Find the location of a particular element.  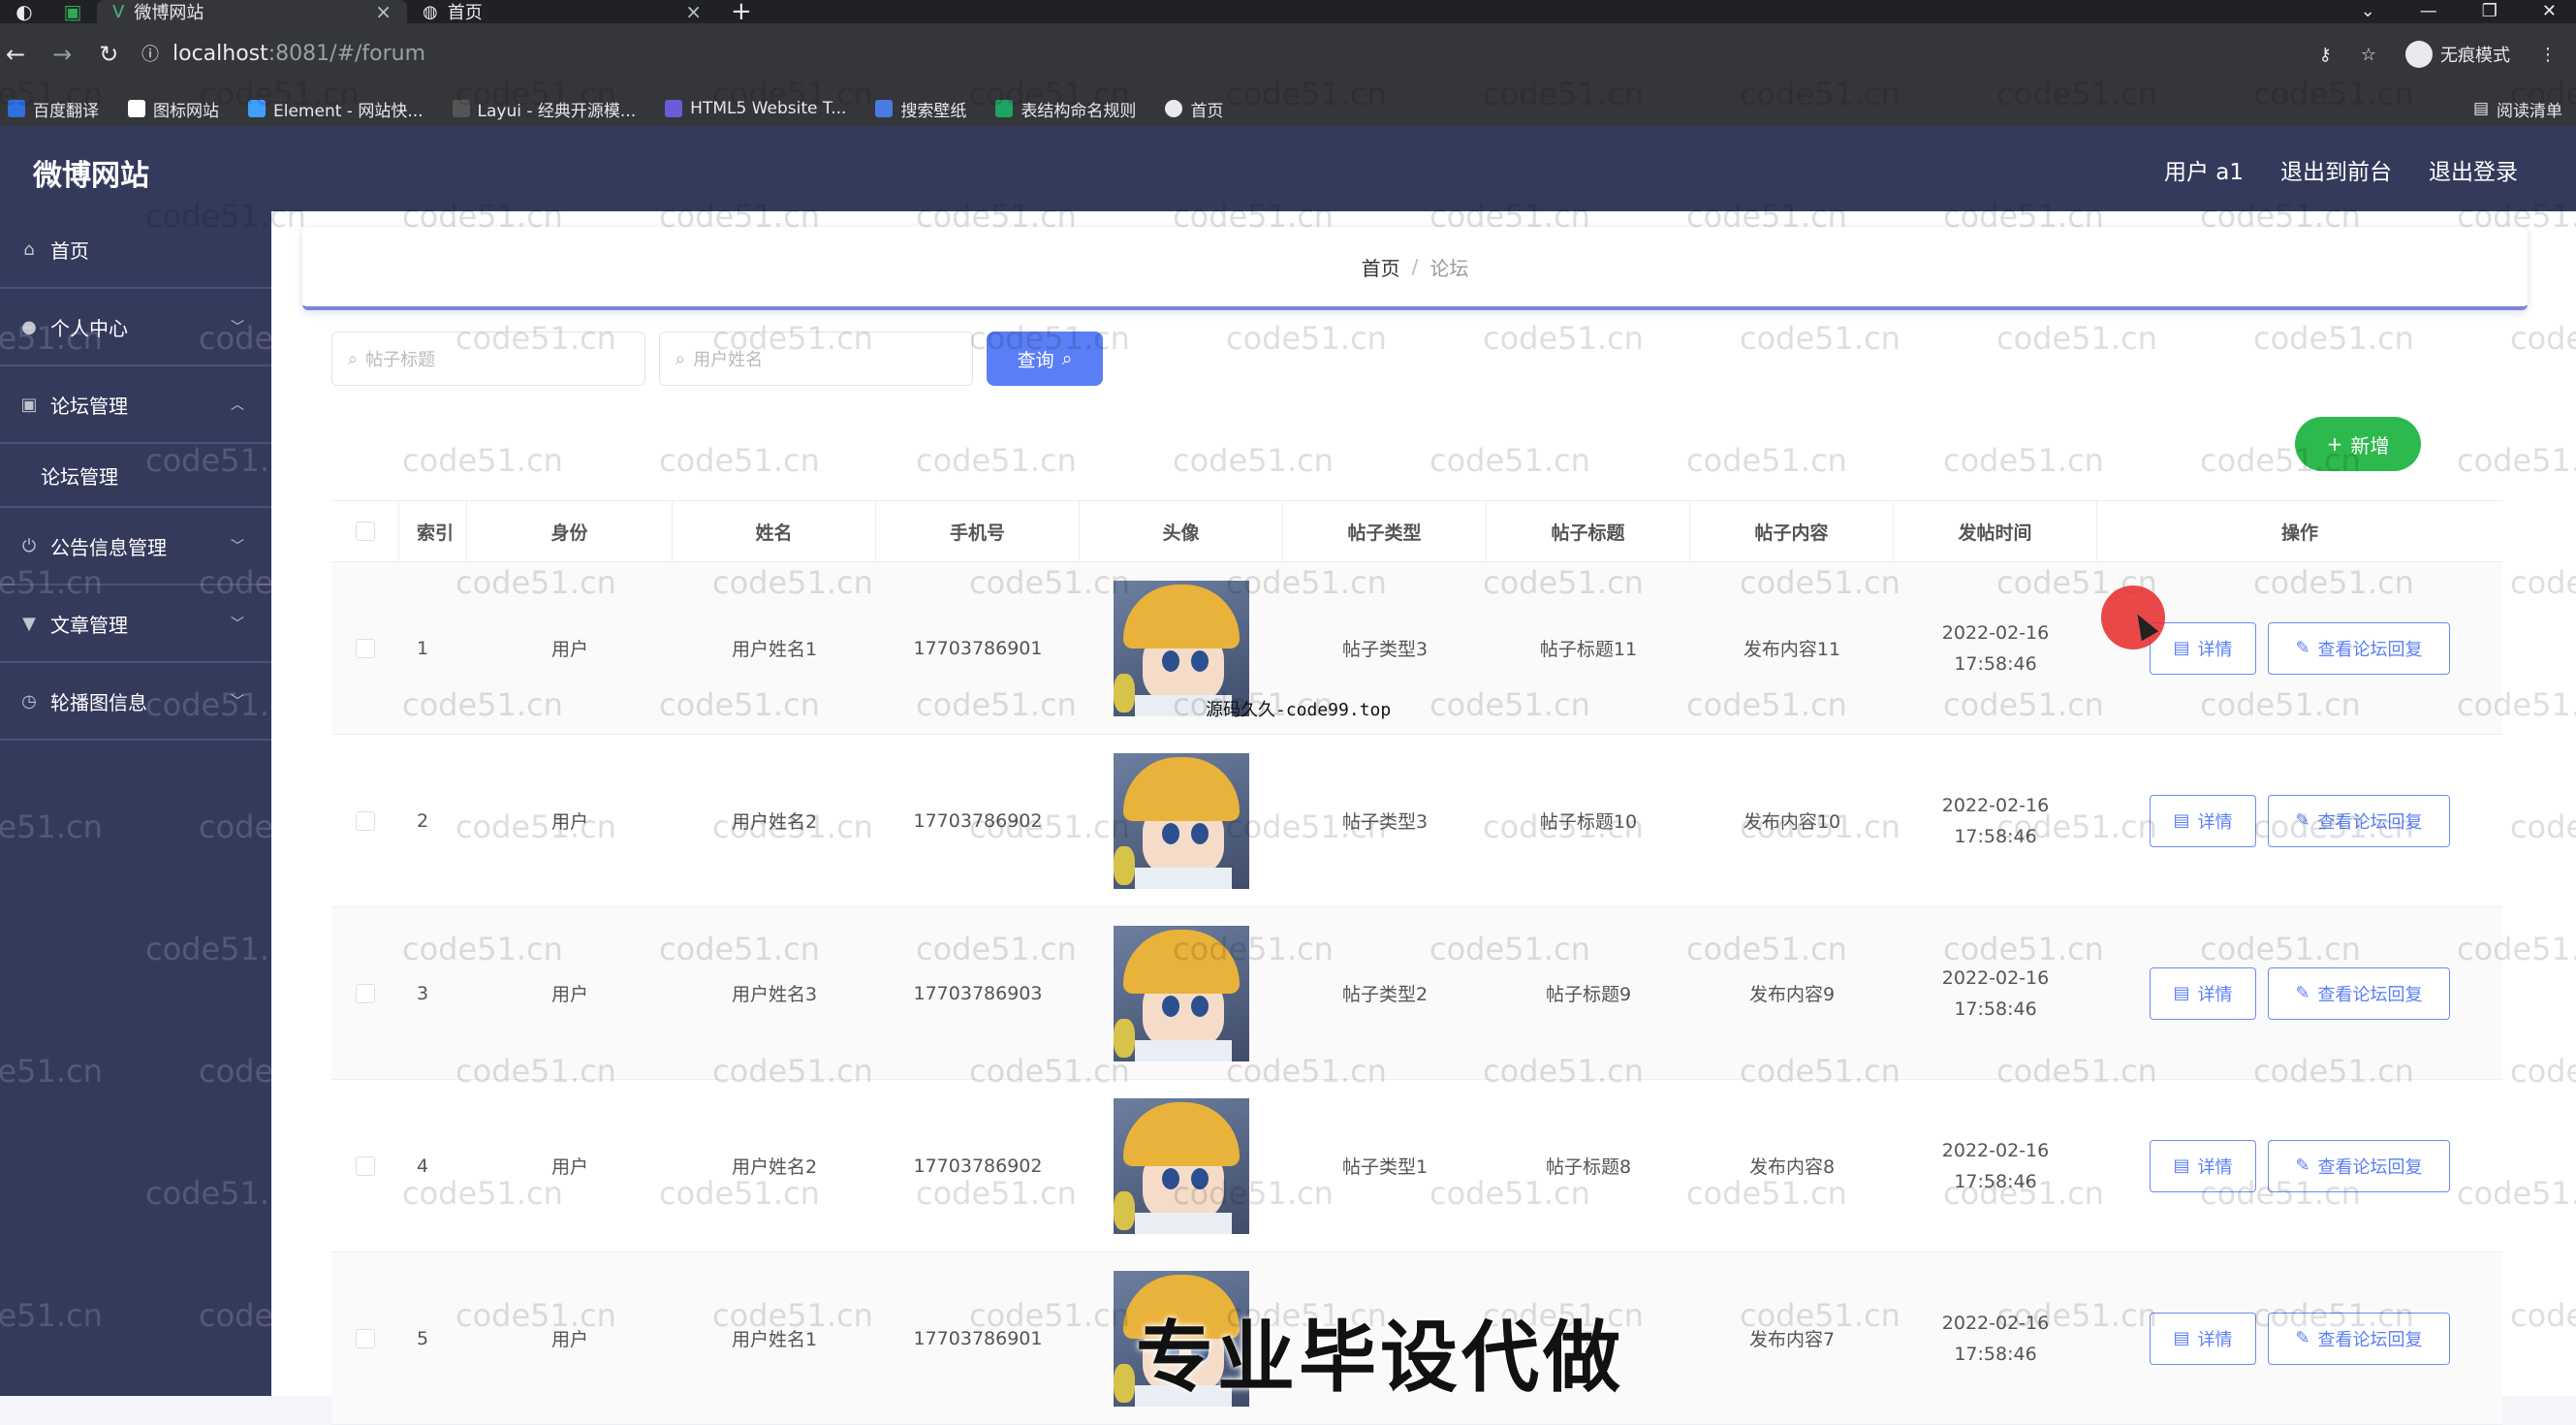

info-icon: ⓘ is located at coordinates (150, 54).